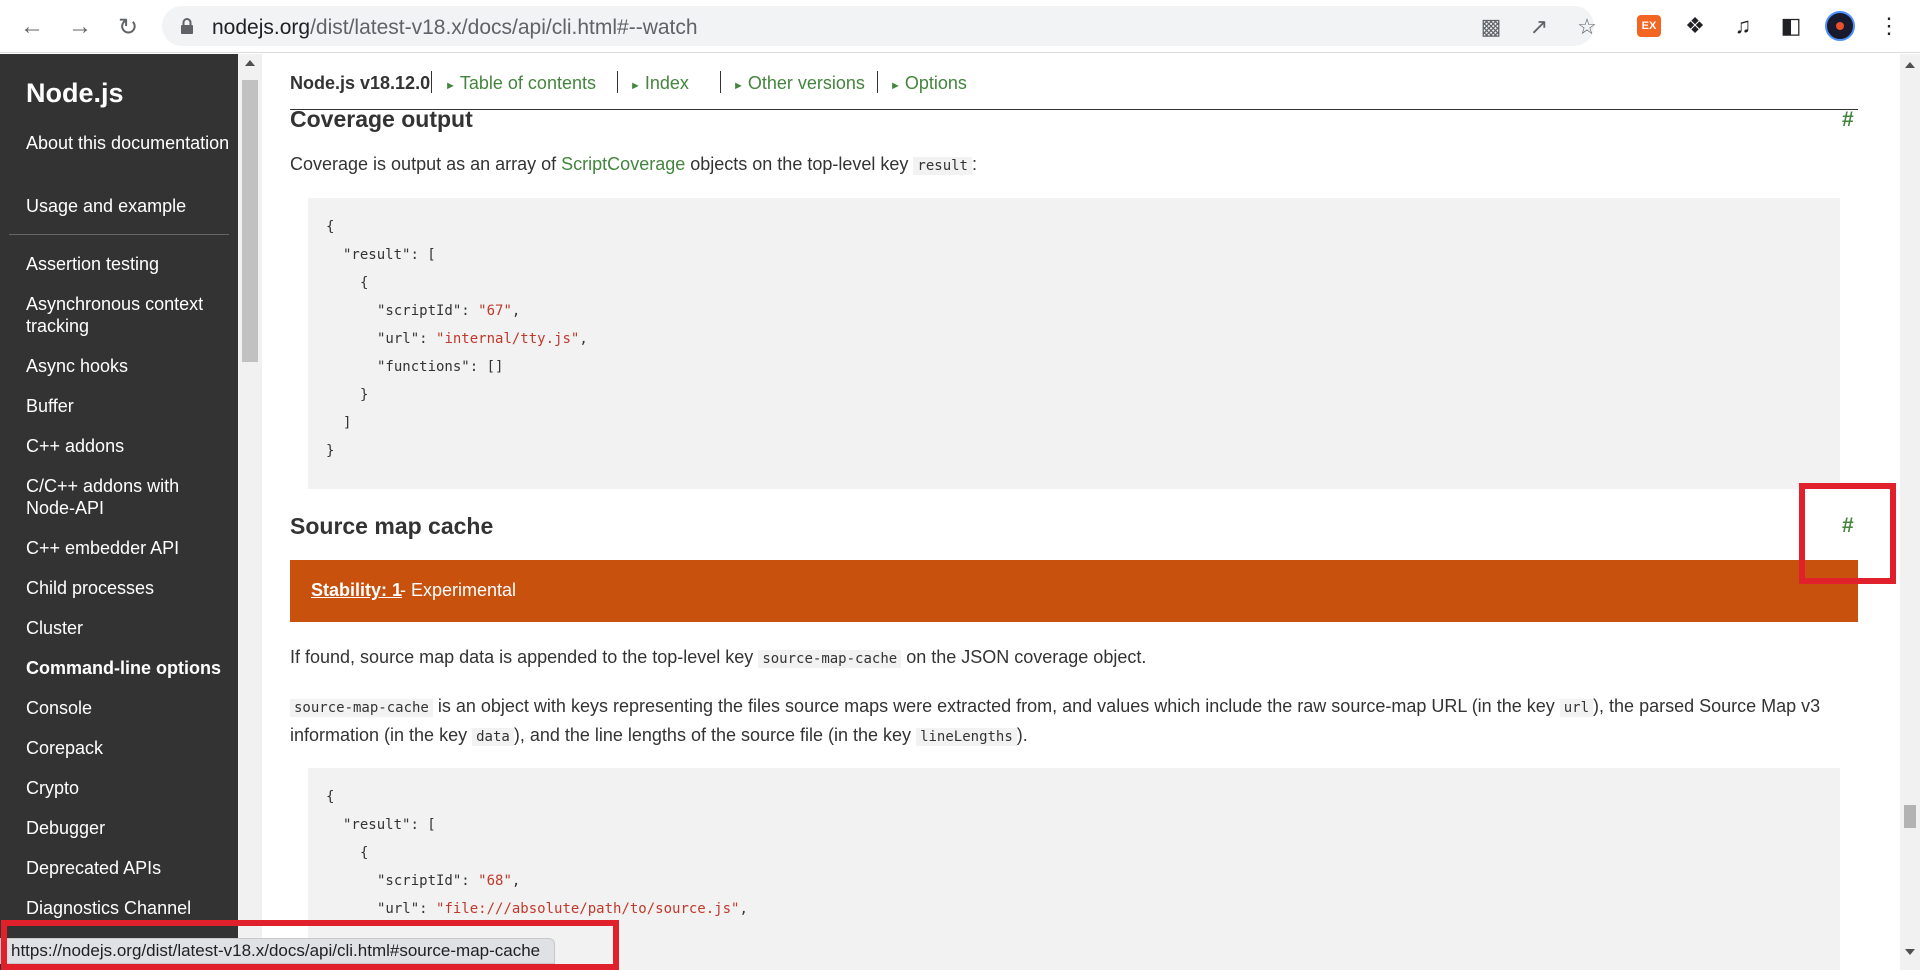 The width and height of the screenshot is (1920, 970). What do you see at coordinates (128, 868) in the screenshot?
I see `sidebar-item-deprecated: Deprecated APIs` at bounding box center [128, 868].